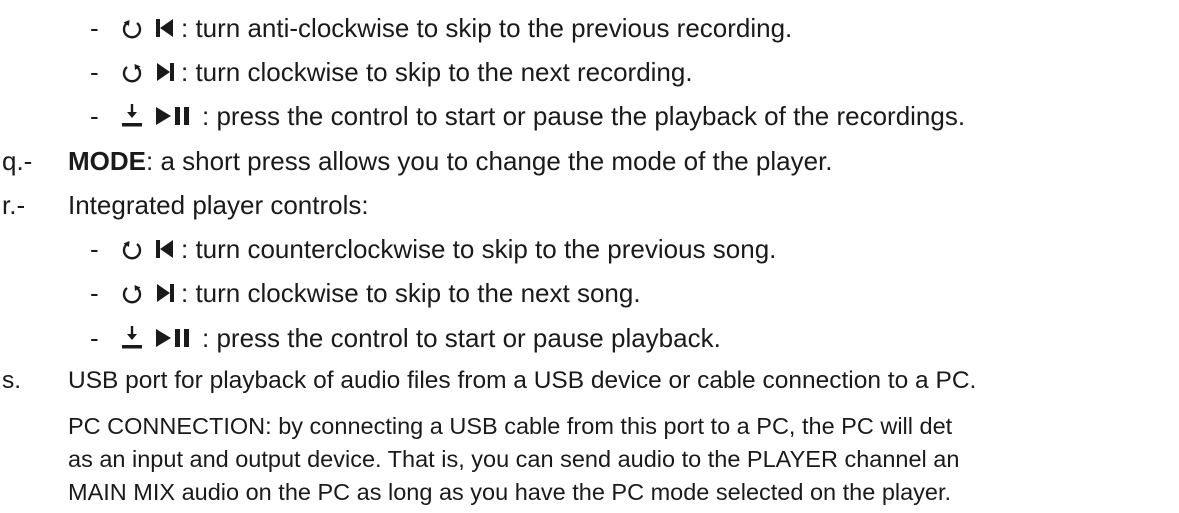 This screenshot has height=513, width=1179. Describe the element at coordinates (17, 161) in the screenshot. I see `item-marker: q.-` at that location.